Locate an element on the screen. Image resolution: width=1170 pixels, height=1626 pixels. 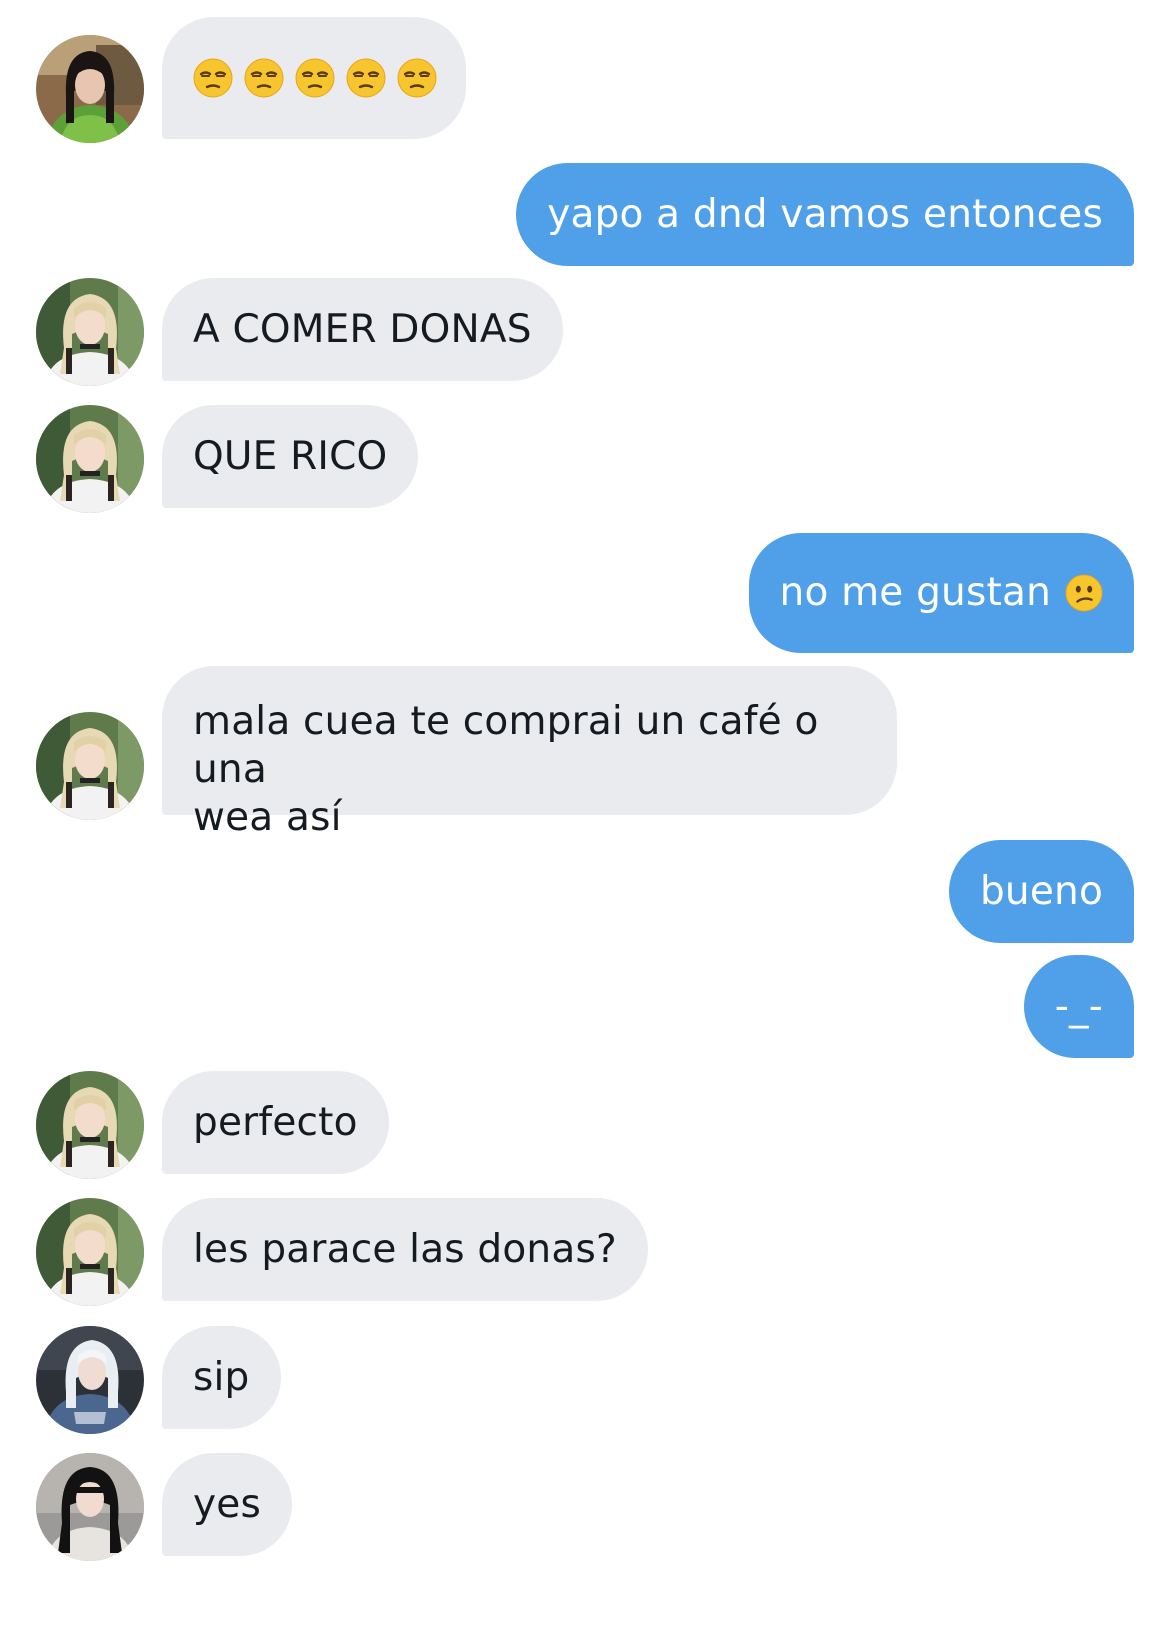
message-text: -_- is located at coordinates (1078, 1006).